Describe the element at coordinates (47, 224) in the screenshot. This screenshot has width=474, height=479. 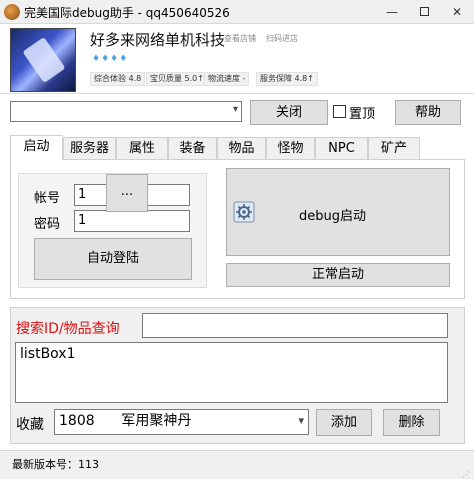
I see `password-label: 密码` at that location.